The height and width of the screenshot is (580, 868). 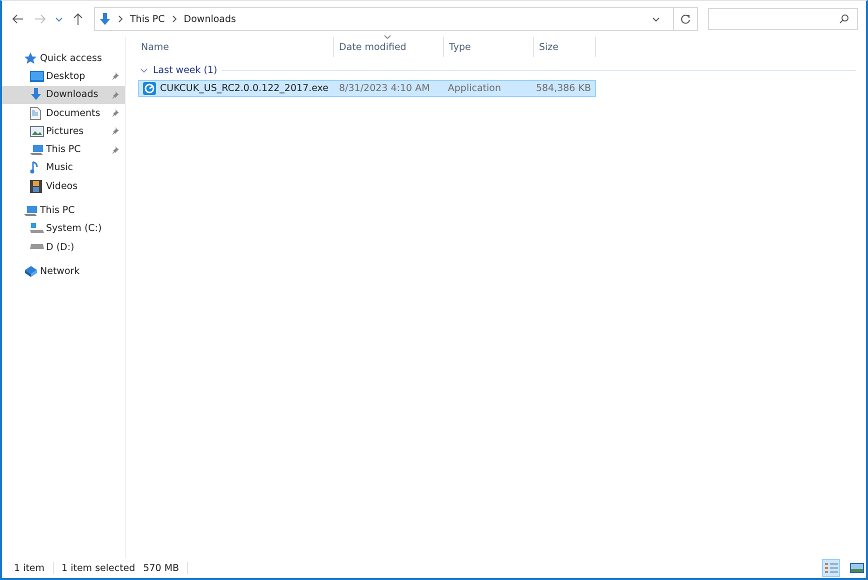 I want to click on date-cell-text: 8/31/2023 4:10 AM, so click(x=384, y=88).